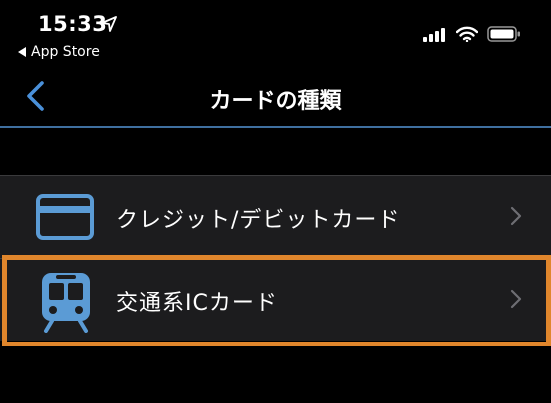  What do you see at coordinates (109, 24) in the screenshot?
I see `location-arrow-icon` at bounding box center [109, 24].